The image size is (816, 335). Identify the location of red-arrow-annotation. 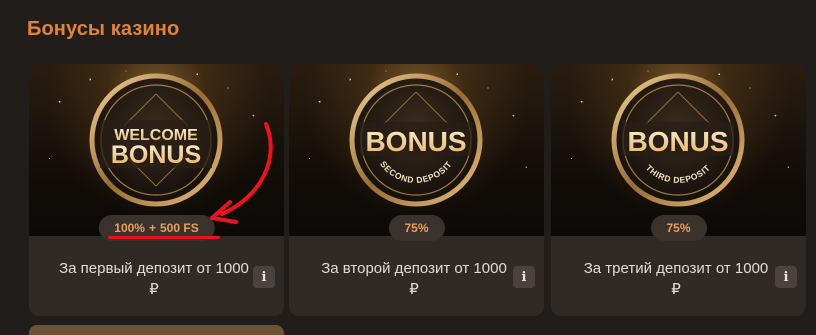
(241, 173).